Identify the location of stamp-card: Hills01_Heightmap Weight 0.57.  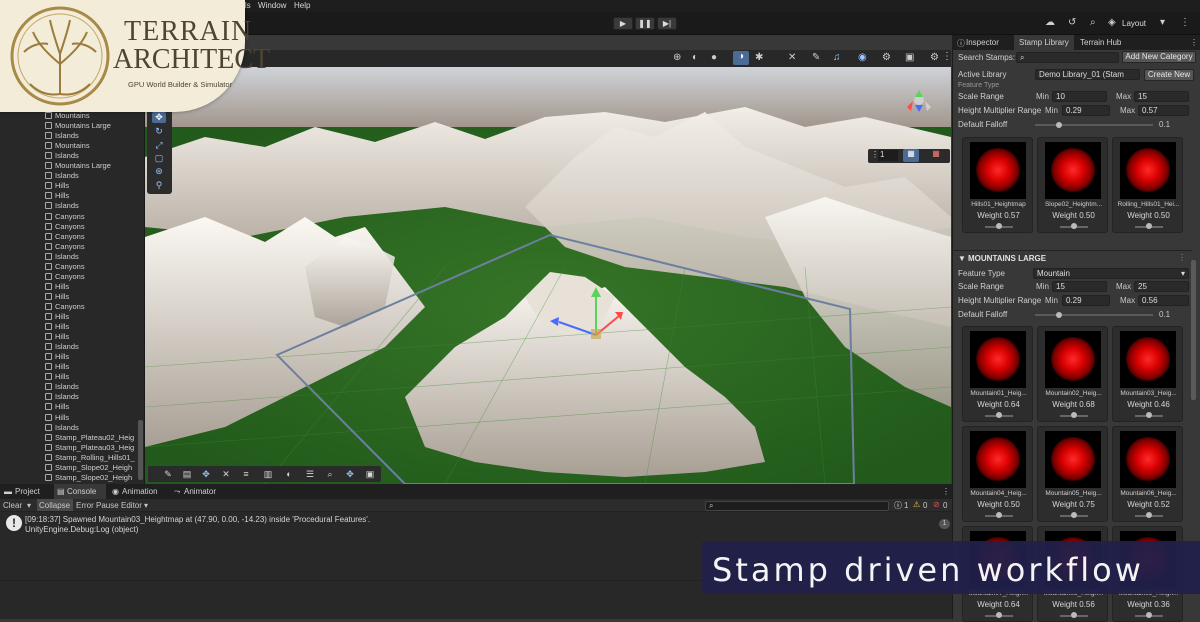
(997, 185).